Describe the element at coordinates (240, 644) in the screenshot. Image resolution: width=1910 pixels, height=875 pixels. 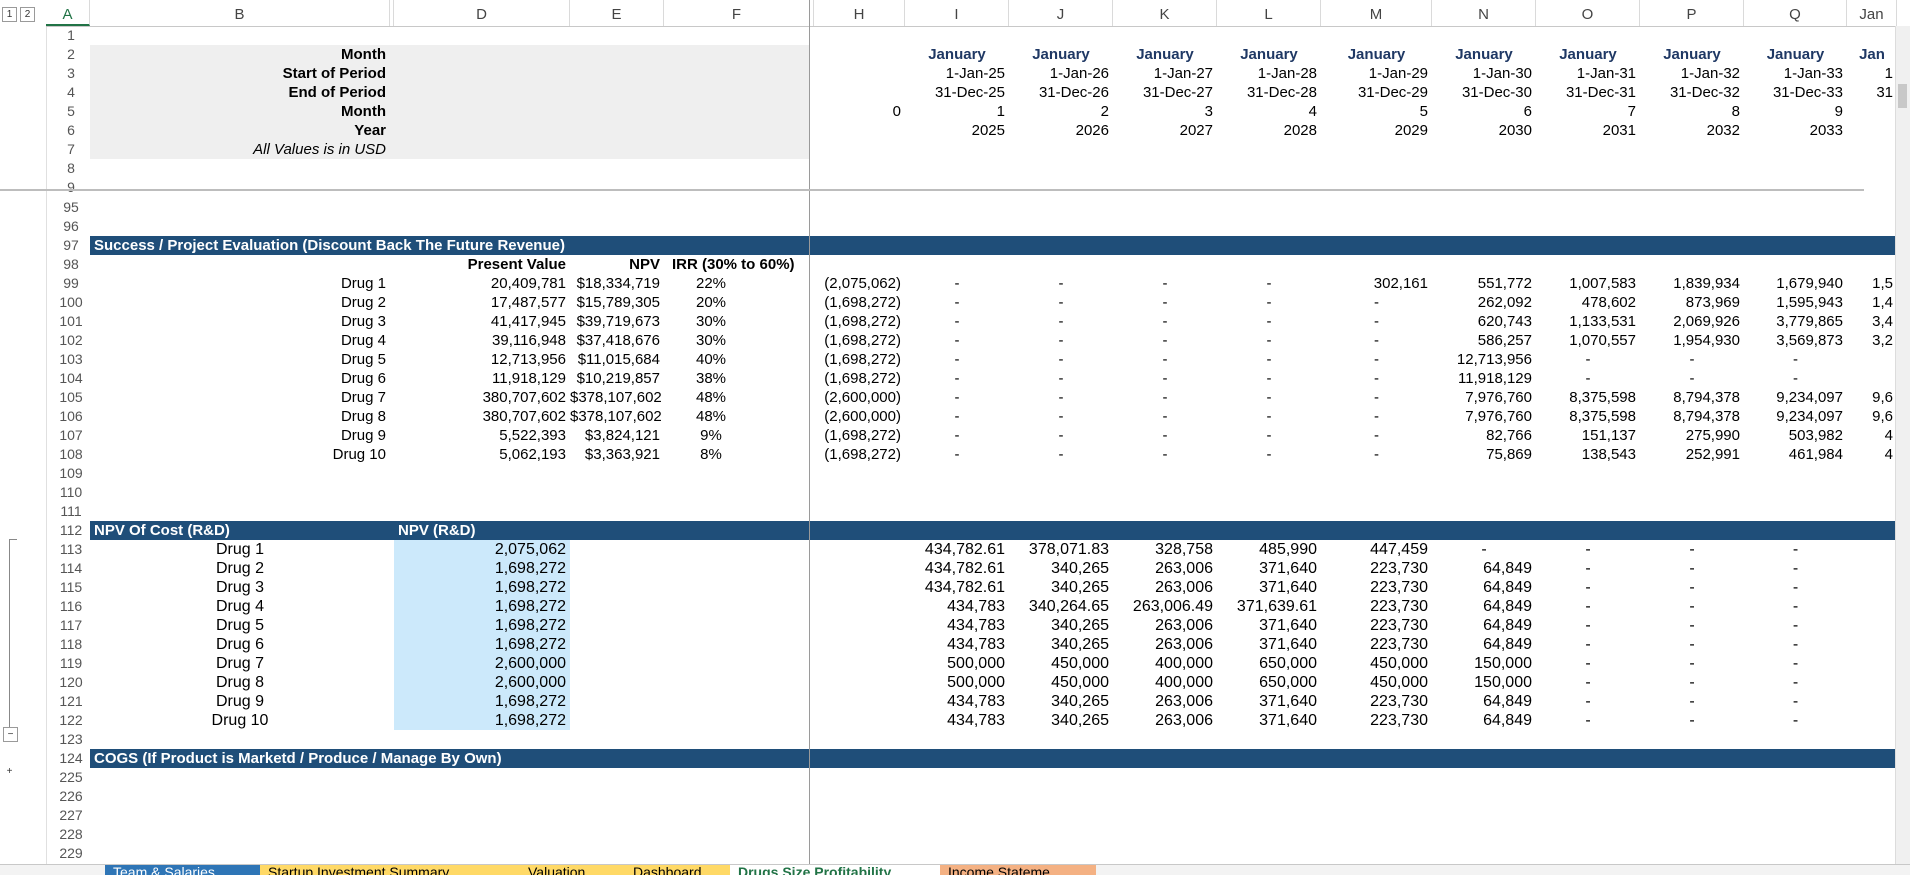
I see `cell: Drug 6` at that location.